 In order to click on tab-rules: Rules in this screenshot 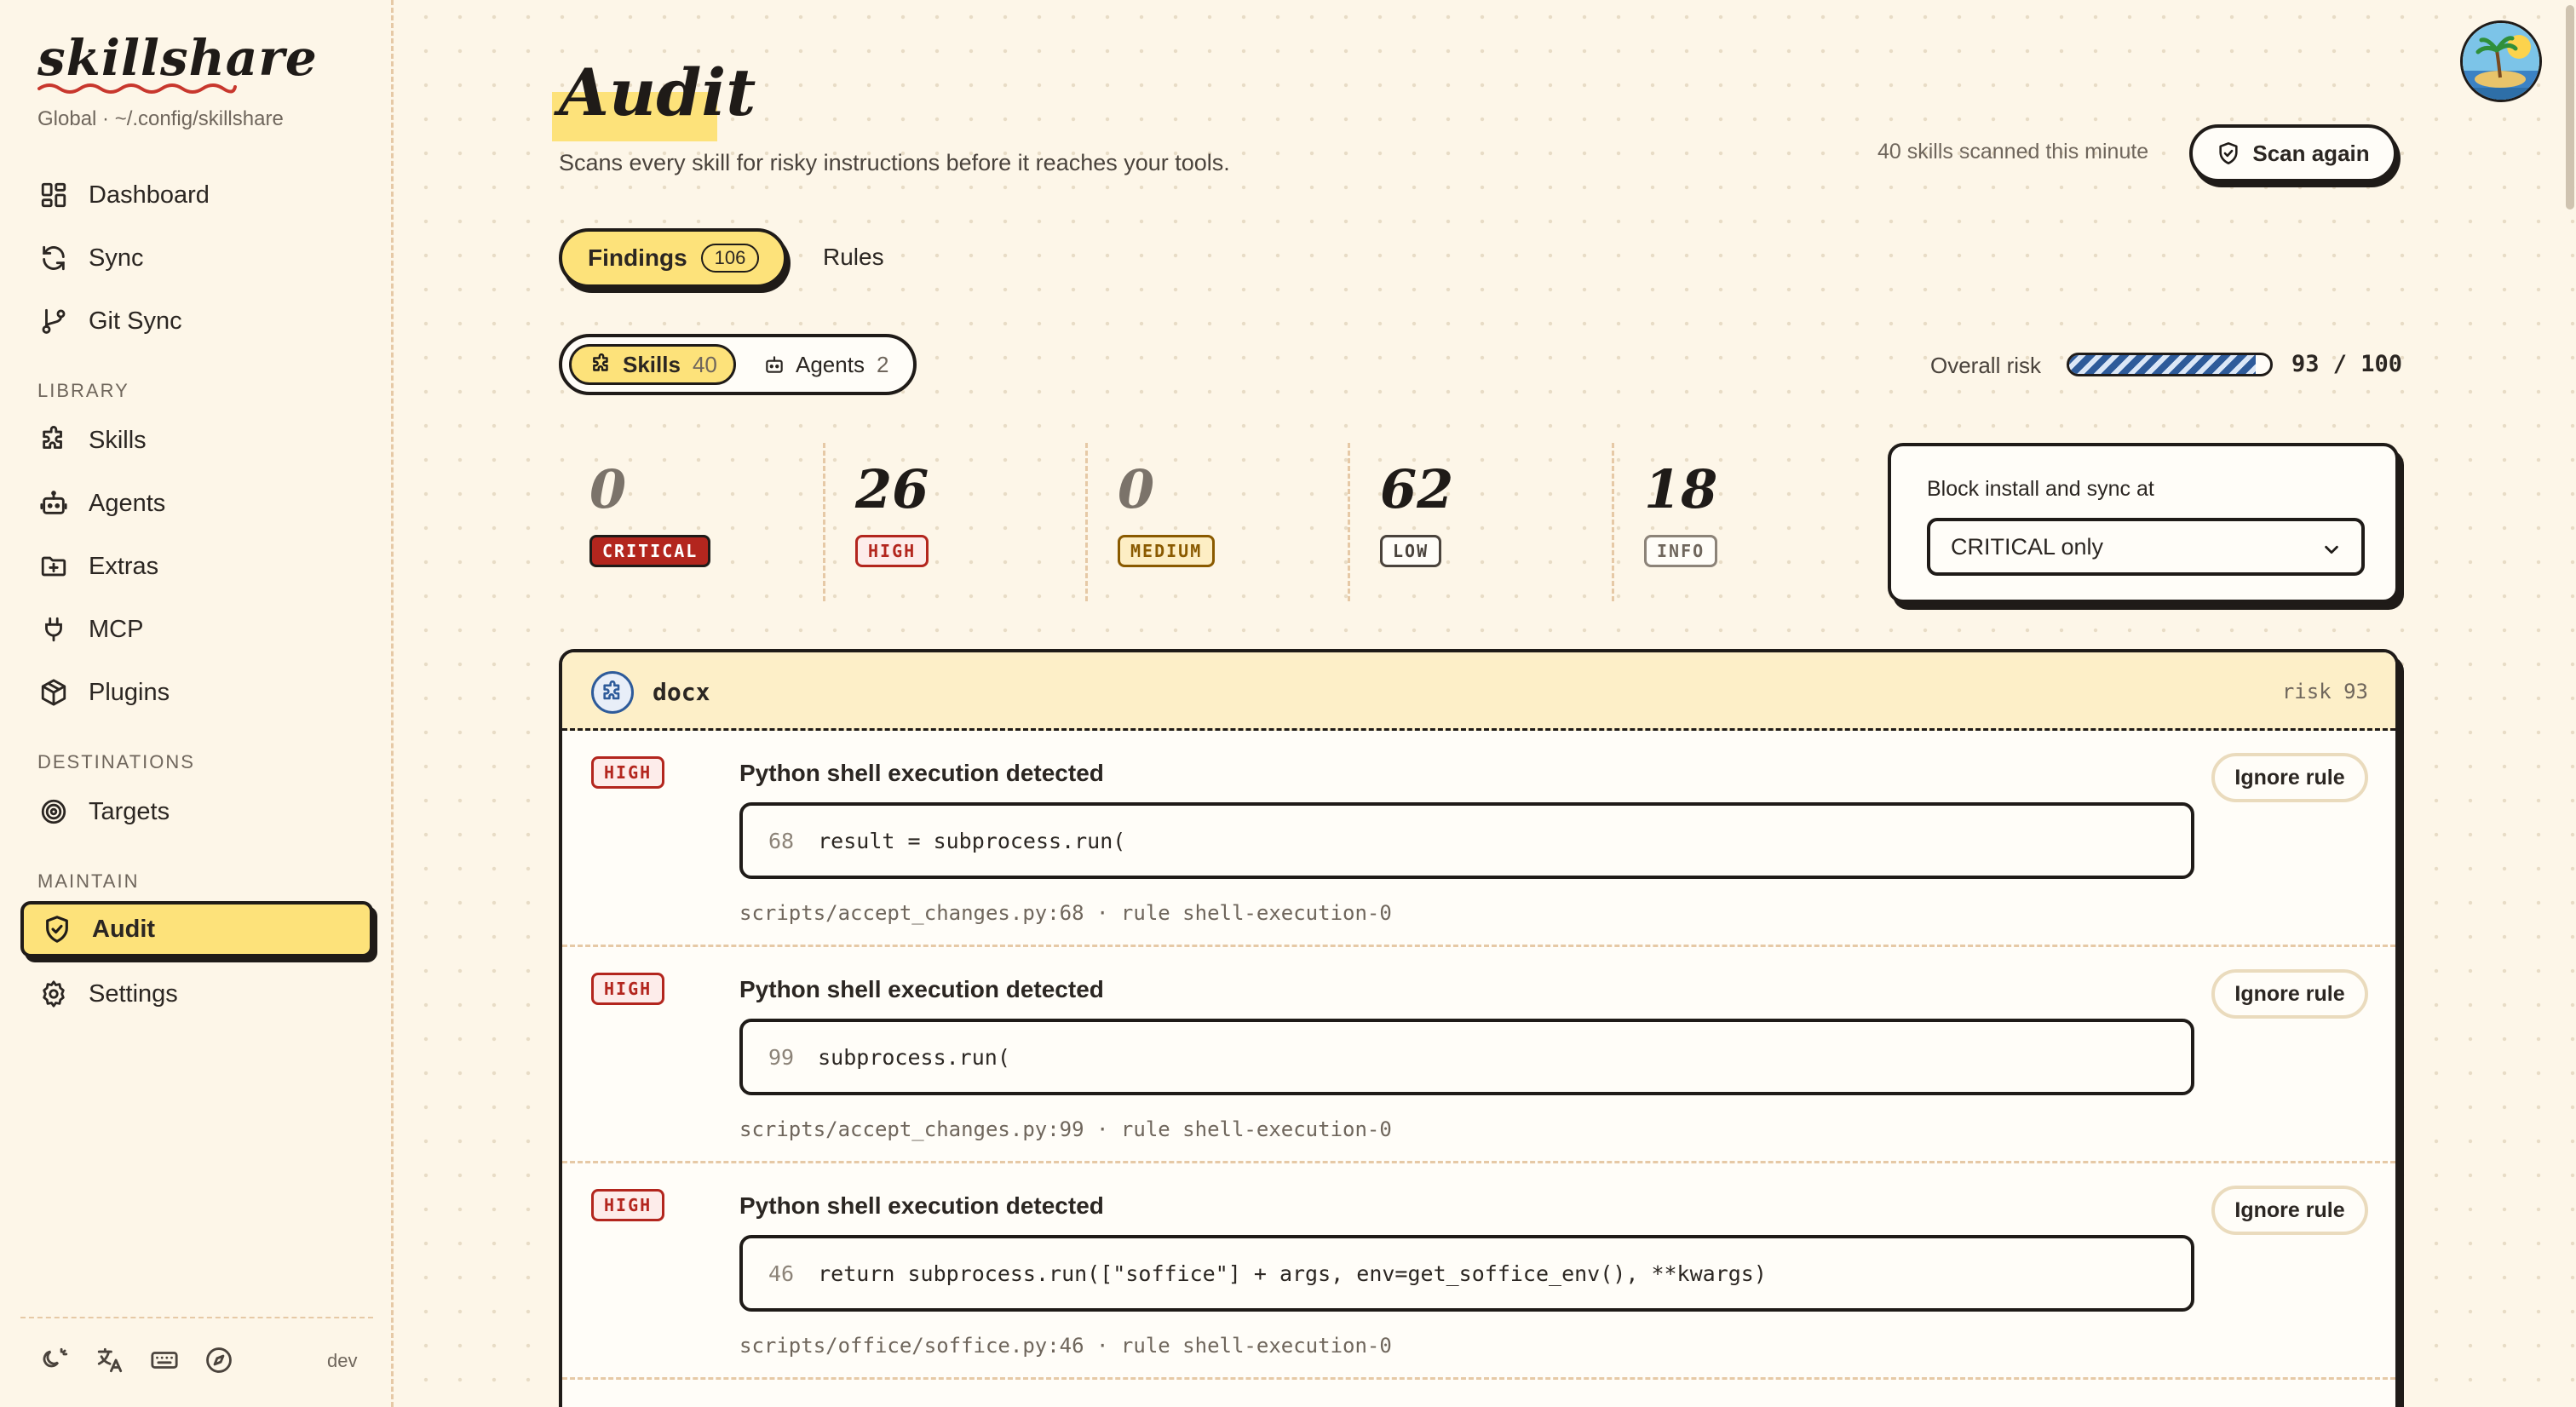, I will do `click(854, 257)`.